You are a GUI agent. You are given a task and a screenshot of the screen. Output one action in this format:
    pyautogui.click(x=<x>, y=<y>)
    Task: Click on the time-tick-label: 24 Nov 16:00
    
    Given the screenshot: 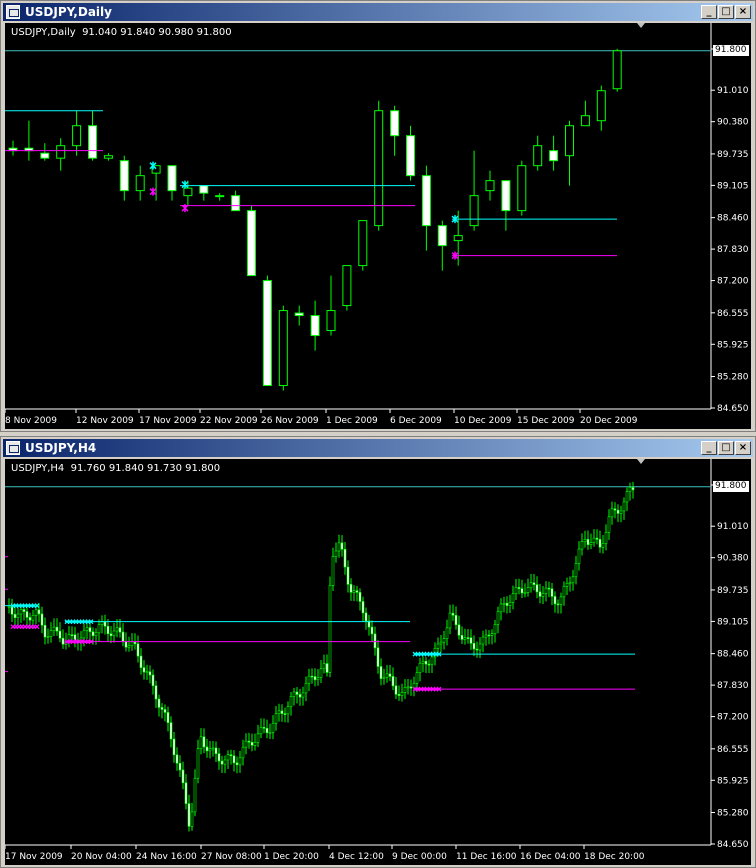 What is the action you would take?
    pyautogui.click(x=166, y=857)
    